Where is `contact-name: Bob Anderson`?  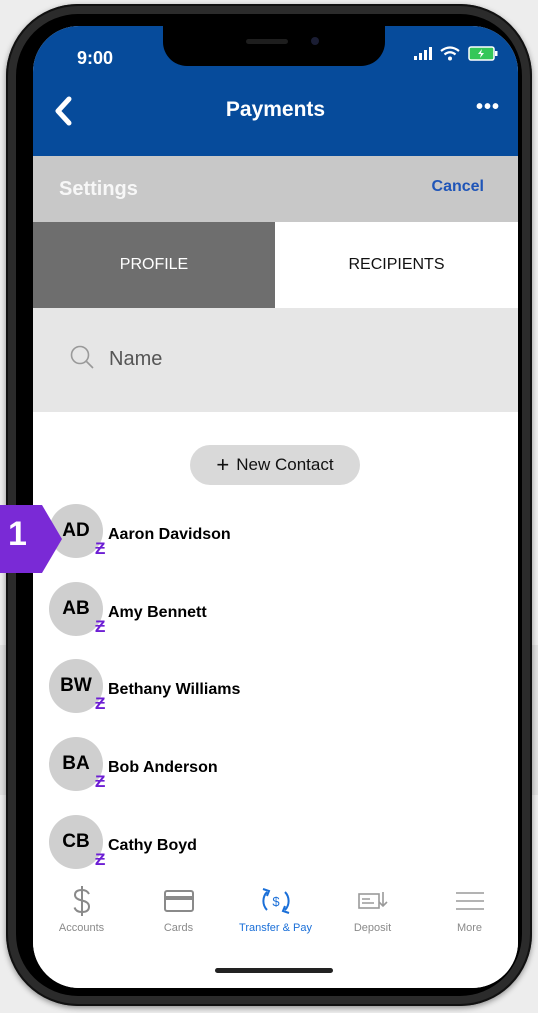 contact-name: Bob Anderson is located at coordinates (163, 767).